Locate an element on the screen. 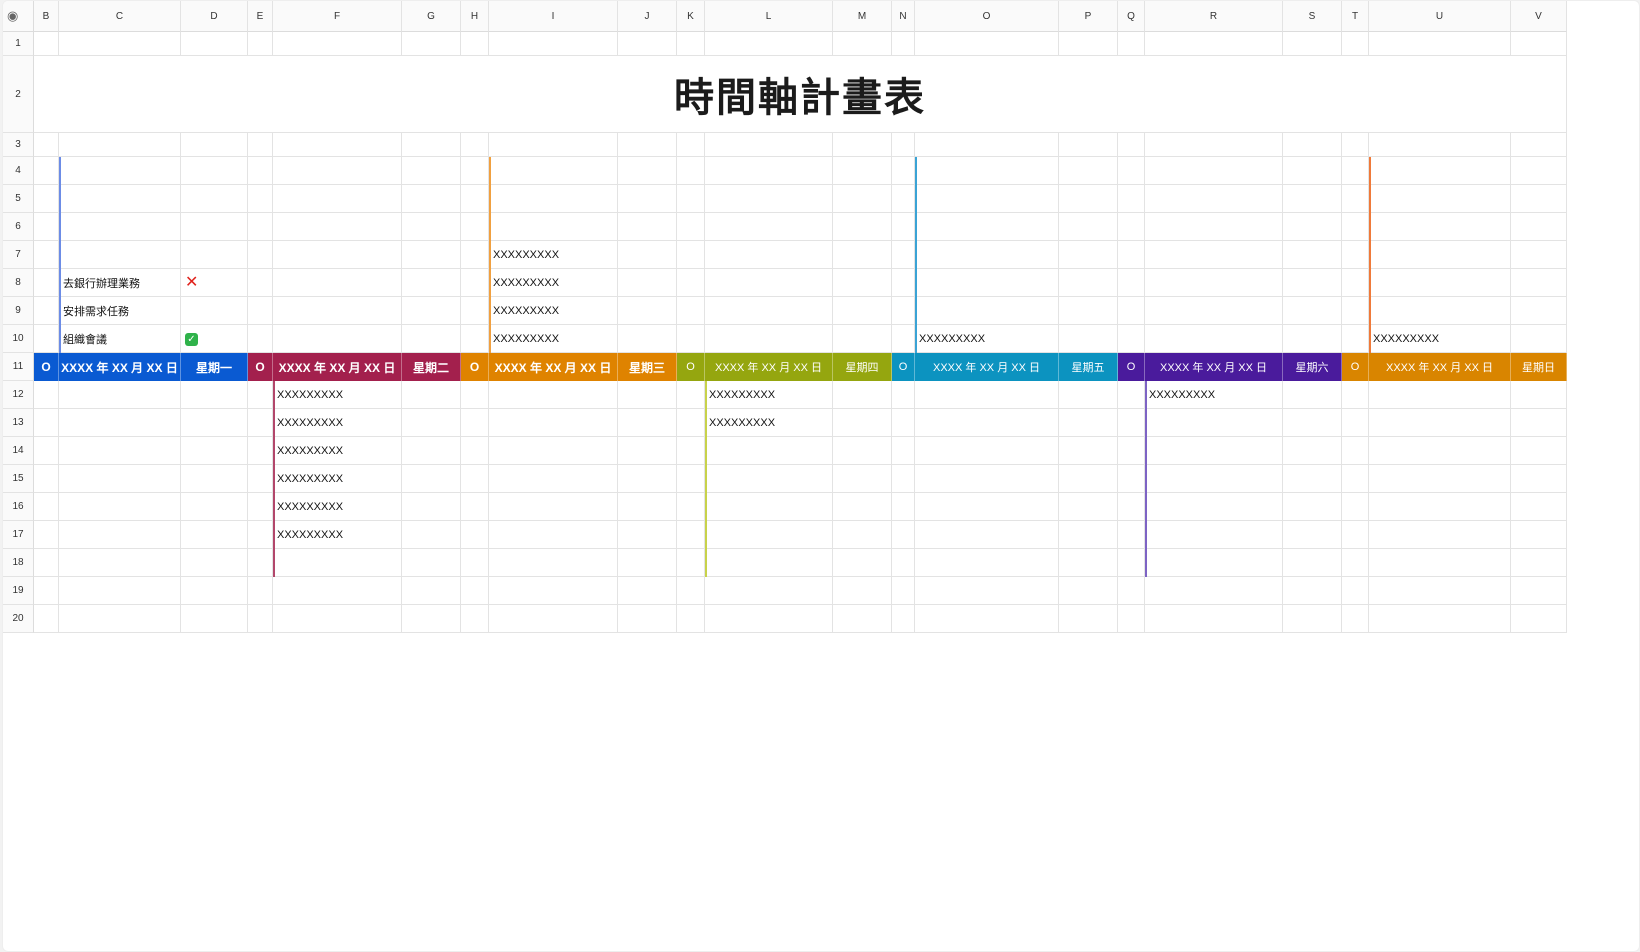 The width and height of the screenshot is (1640, 952). row-header-18: 18 is located at coordinates (18, 563).